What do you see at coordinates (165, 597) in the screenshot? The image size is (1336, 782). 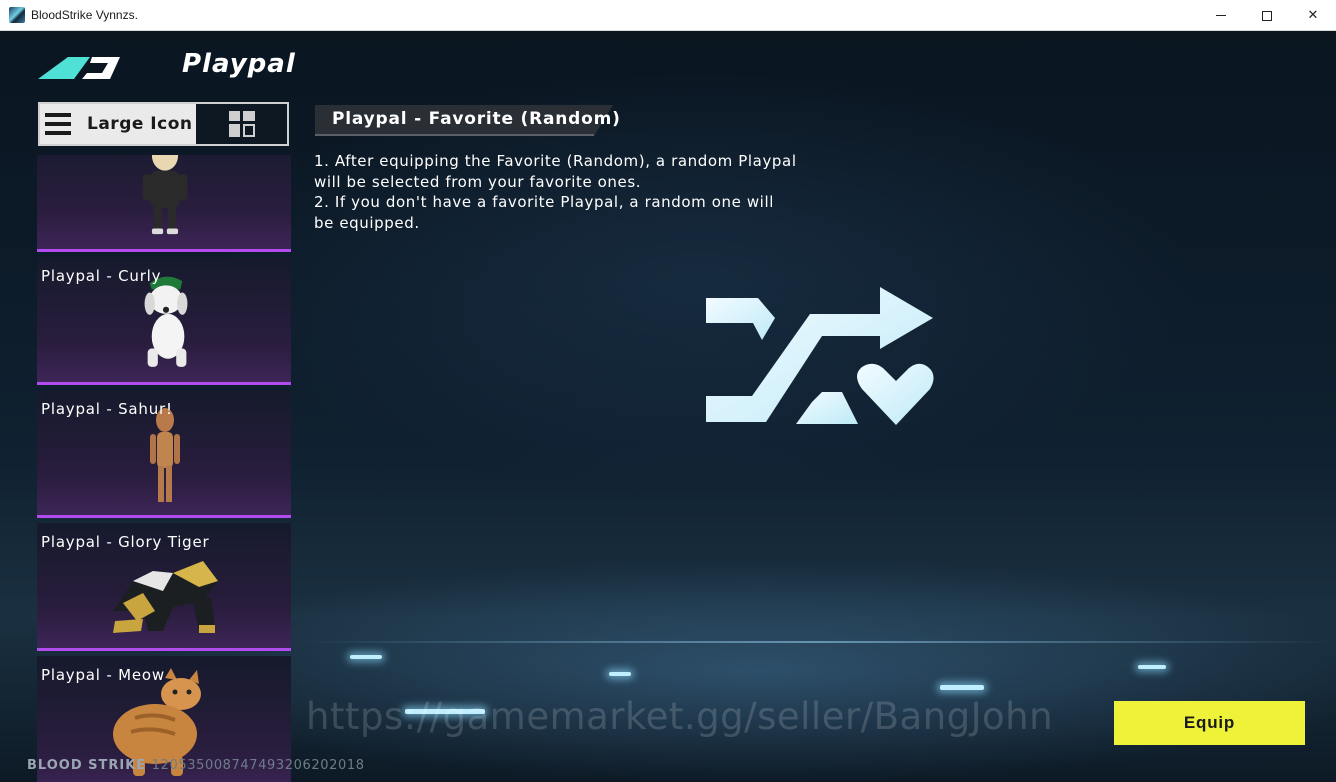 I see `playpal-armored-gold-tiger` at bounding box center [165, 597].